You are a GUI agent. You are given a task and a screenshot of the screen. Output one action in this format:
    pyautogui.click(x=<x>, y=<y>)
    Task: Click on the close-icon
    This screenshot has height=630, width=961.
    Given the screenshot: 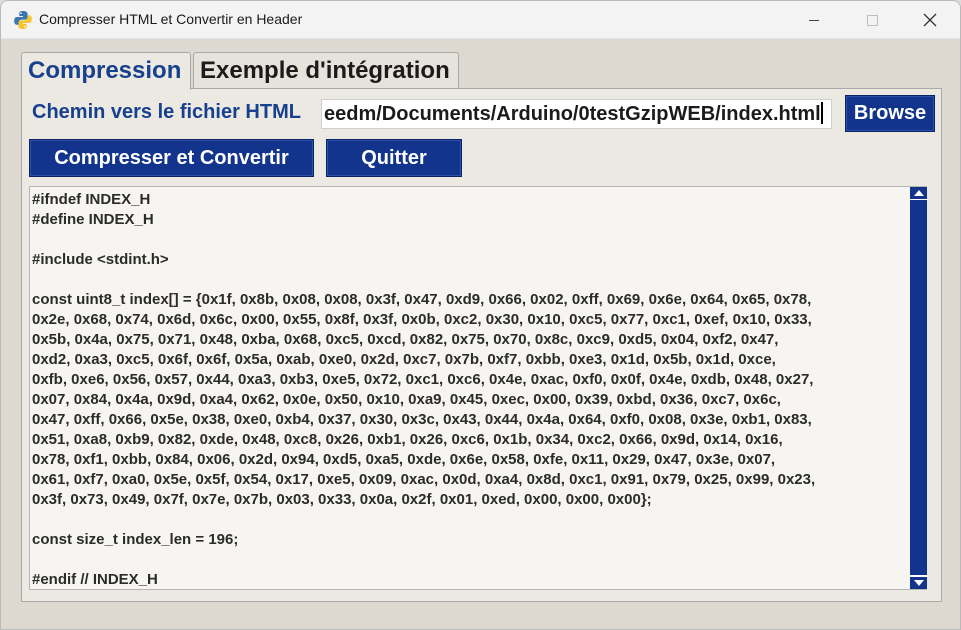 What is the action you would take?
    pyautogui.click(x=930, y=20)
    